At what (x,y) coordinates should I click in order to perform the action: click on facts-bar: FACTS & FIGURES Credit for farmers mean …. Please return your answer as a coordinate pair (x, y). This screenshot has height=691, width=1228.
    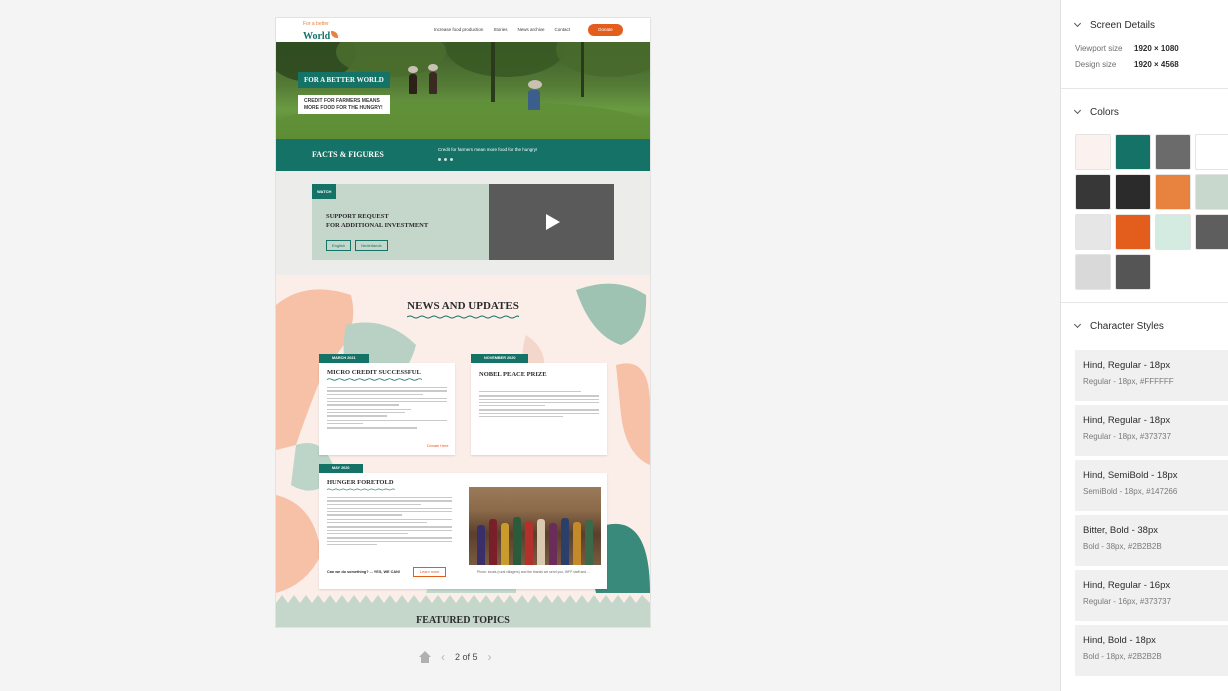
    Looking at the image, I should click on (463, 155).